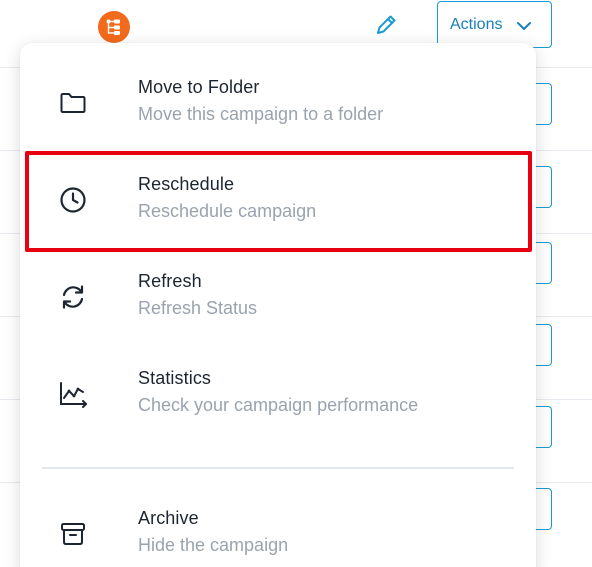 The width and height of the screenshot is (592, 567). What do you see at coordinates (278, 200) in the screenshot?
I see `menu-item-reschedule: Reschedule Reschedule campaign` at bounding box center [278, 200].